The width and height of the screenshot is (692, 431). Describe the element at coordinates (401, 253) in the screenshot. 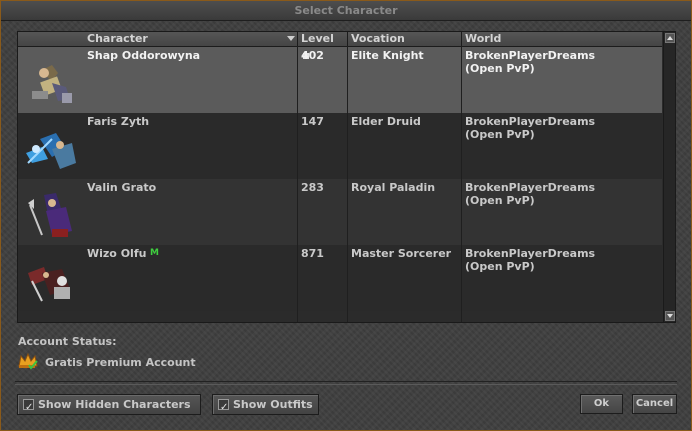

I see `character-vocation: Master Sorcerer` at that location.